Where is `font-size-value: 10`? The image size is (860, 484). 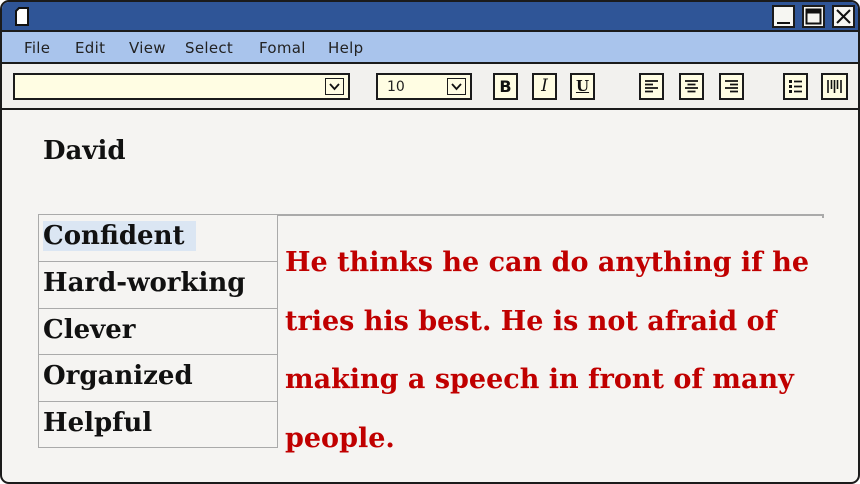 font-size-value: 10 is located at coordinates (396, 87).